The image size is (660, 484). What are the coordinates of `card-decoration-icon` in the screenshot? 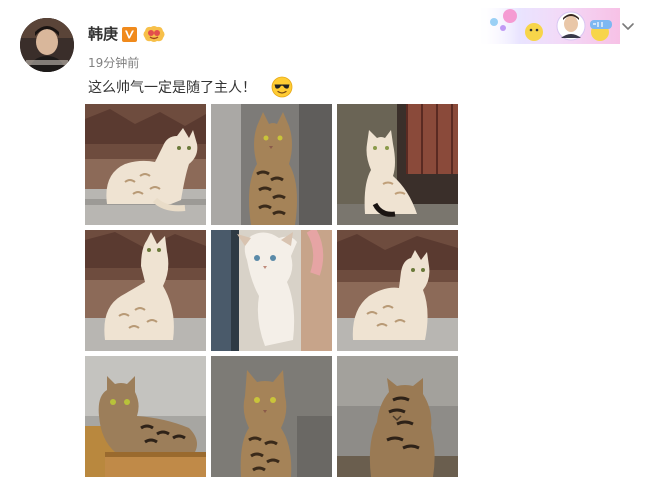 It's located at (548, 26).